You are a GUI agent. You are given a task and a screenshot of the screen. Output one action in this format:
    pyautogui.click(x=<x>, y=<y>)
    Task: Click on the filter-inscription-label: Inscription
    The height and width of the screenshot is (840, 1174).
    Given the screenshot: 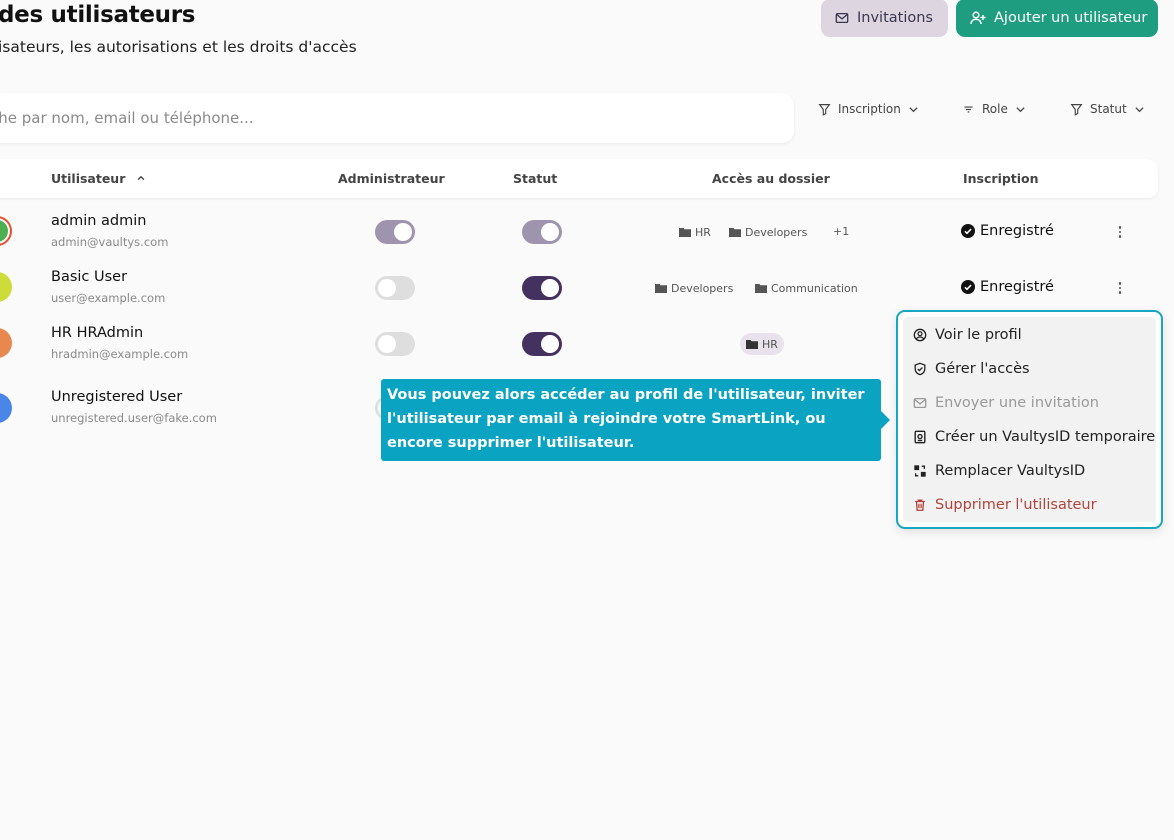 What is the action you would take?
    pyautogui.click(x=869, y=109)
    